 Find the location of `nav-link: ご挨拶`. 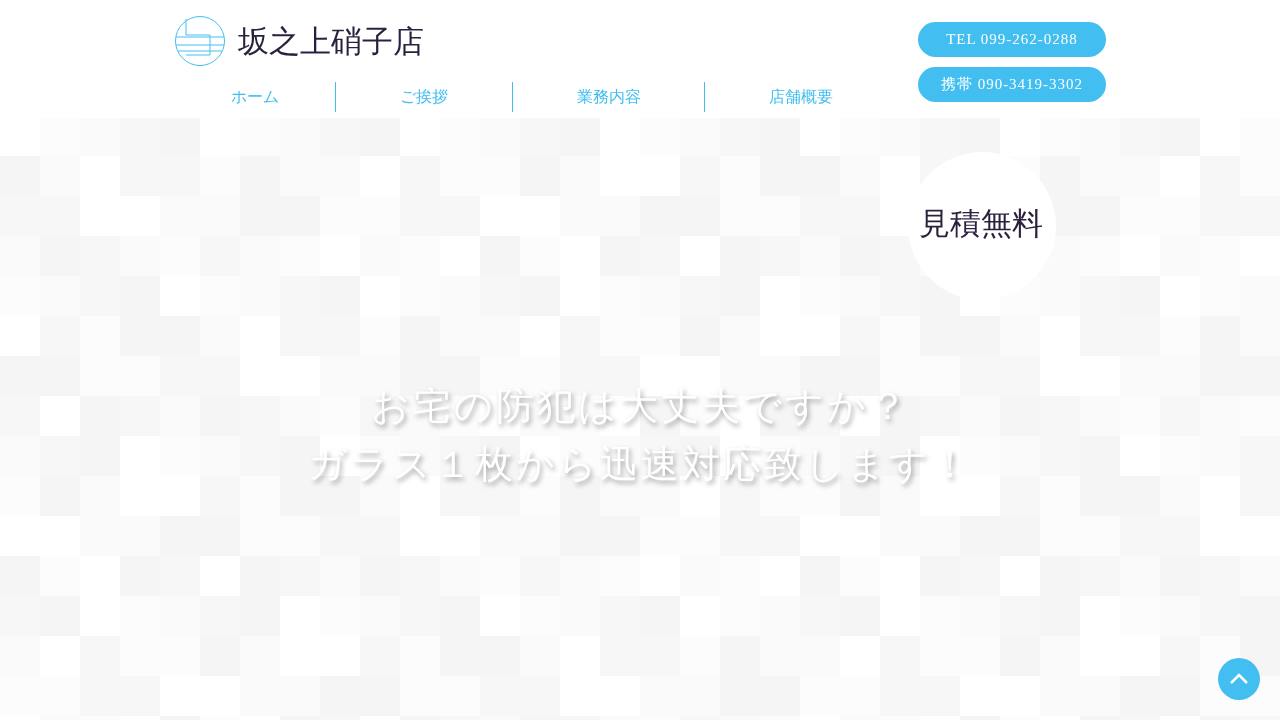

nav-link: ご挨拶 is located at coordinates (424, 97).